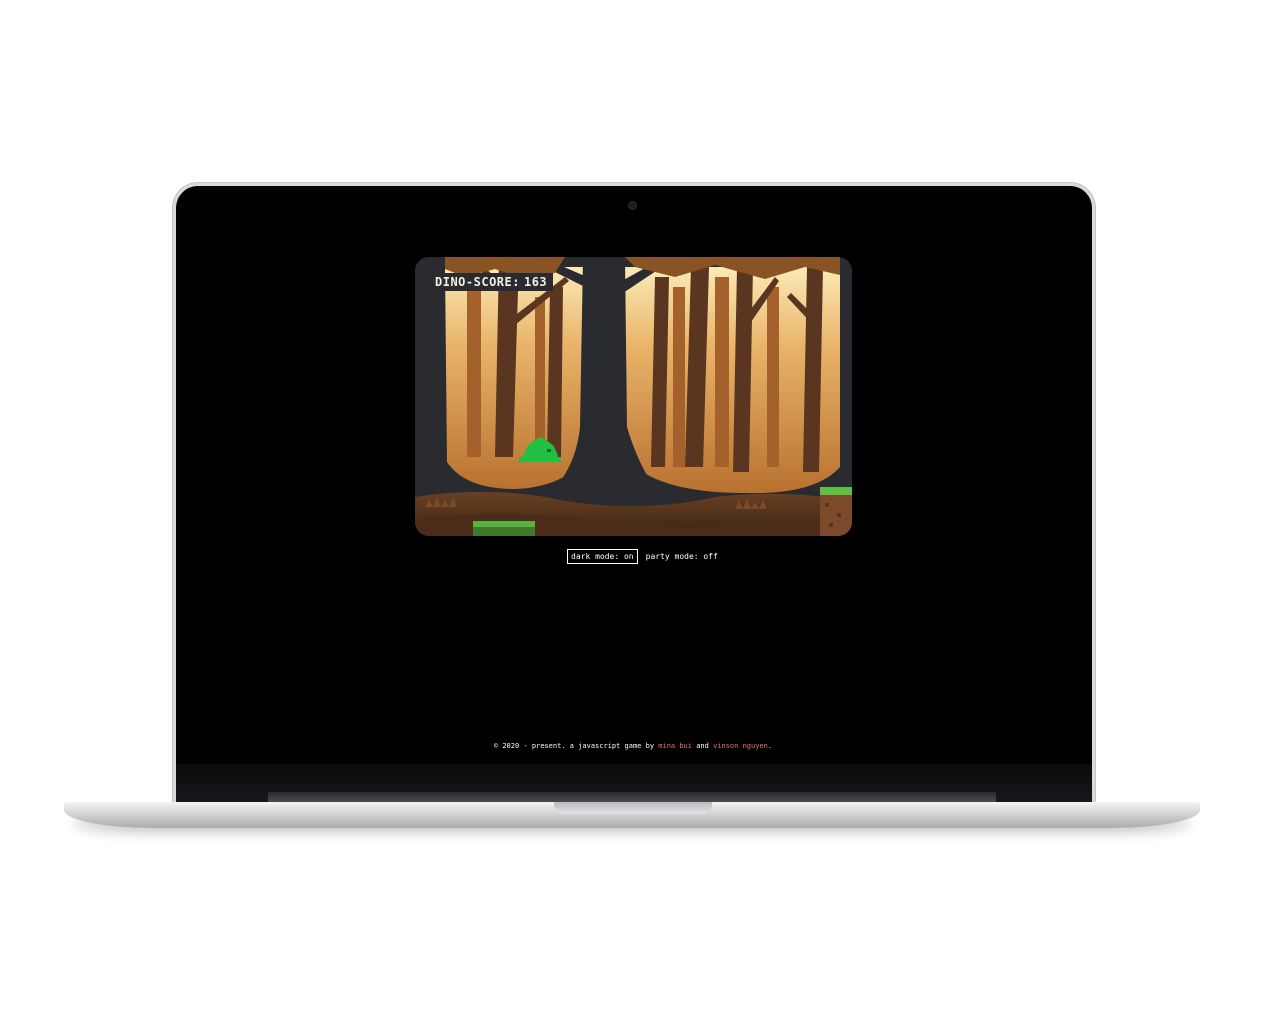 This screenshot has height=1024, width=1280. What do you see at coordinates (770, 746) in the screenshot?
I see `footer-suffix: .` at bounding box center [770, 746].